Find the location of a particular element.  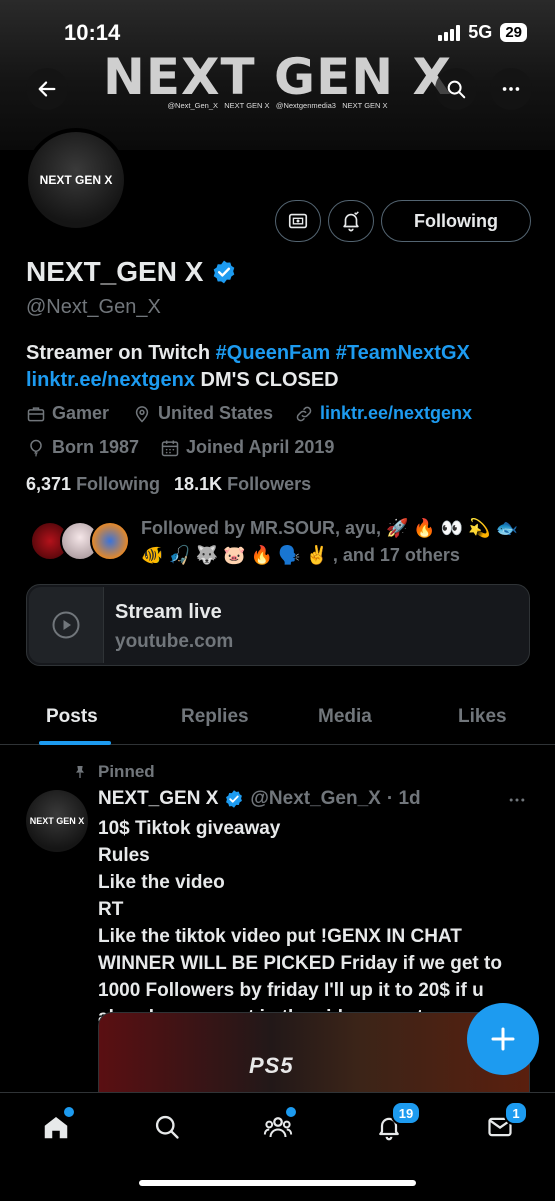

profile-joined: Joined April 2019 is located at coordinates (247, 447).